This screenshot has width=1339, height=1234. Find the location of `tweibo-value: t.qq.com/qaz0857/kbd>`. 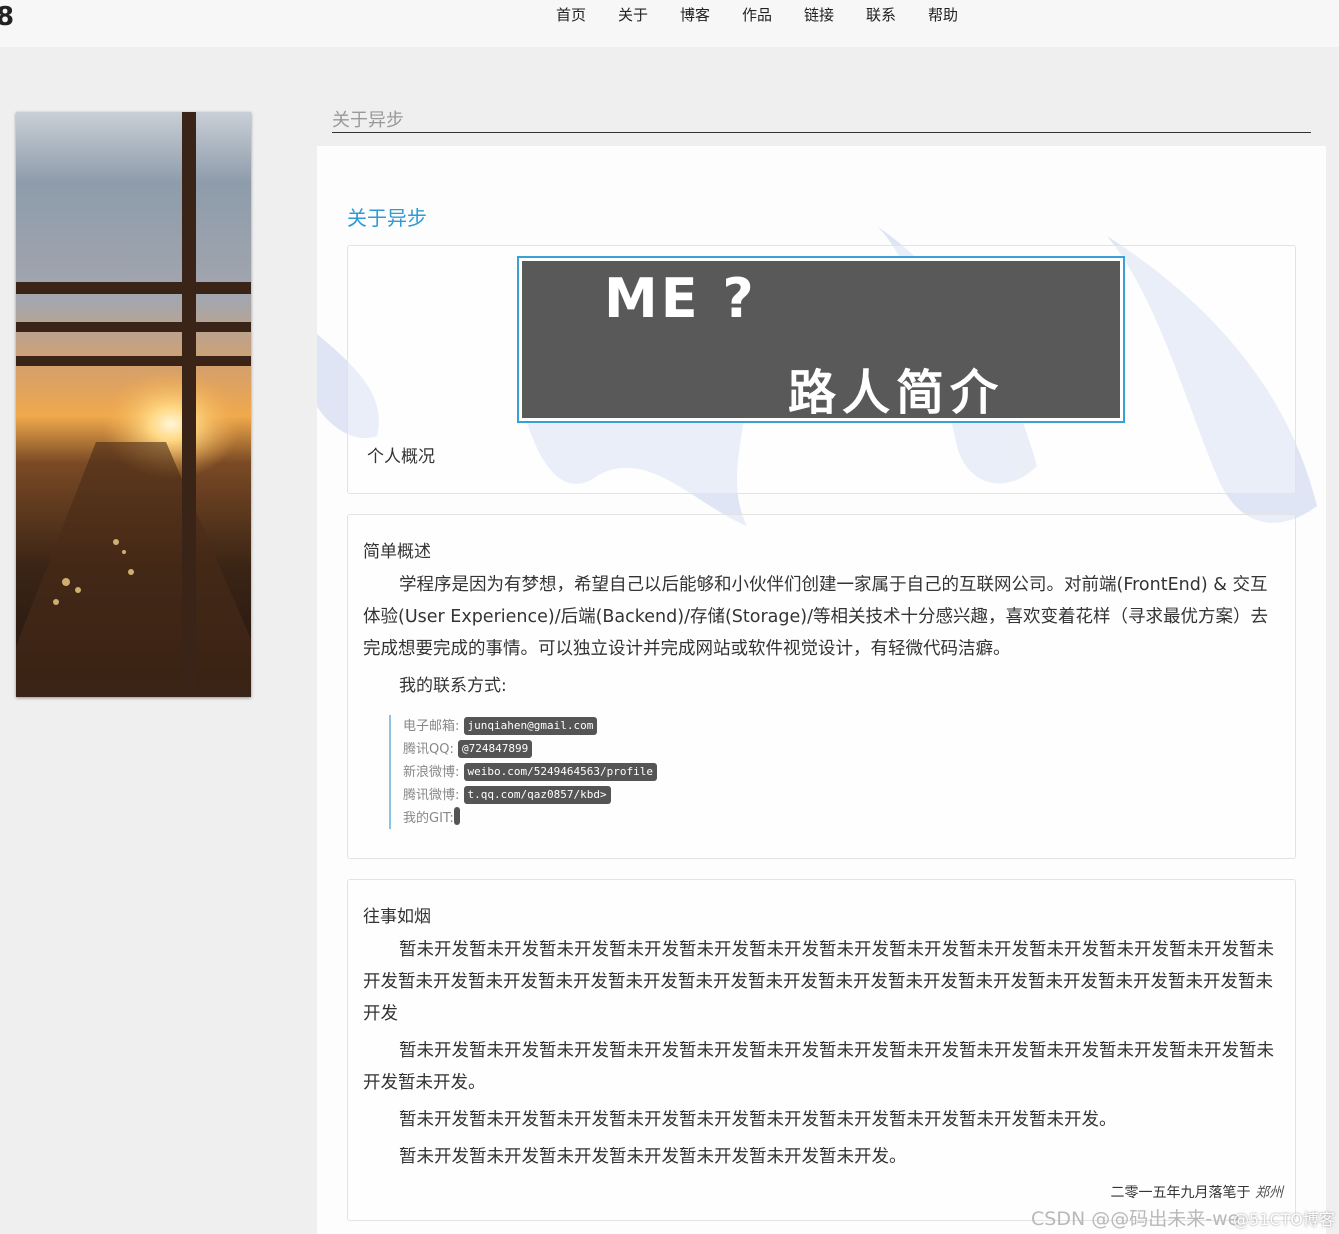

tweibo-value: t.qq.com/qaz0857/kbd> is located at coordinates (537, 795).